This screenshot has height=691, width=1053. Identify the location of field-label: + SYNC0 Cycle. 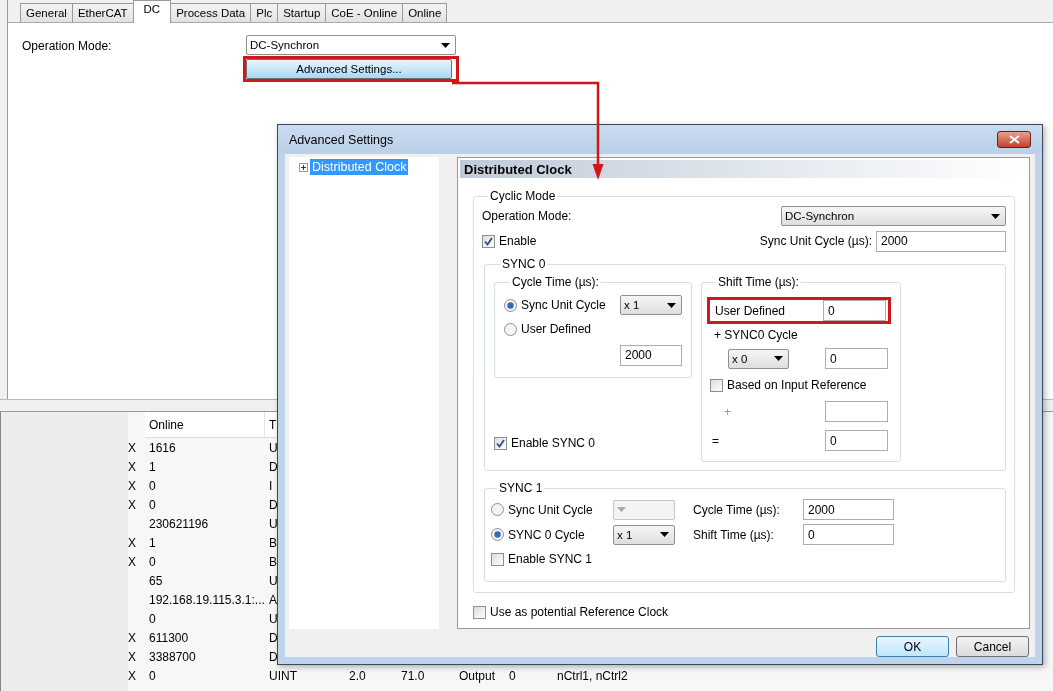
(756, 335).